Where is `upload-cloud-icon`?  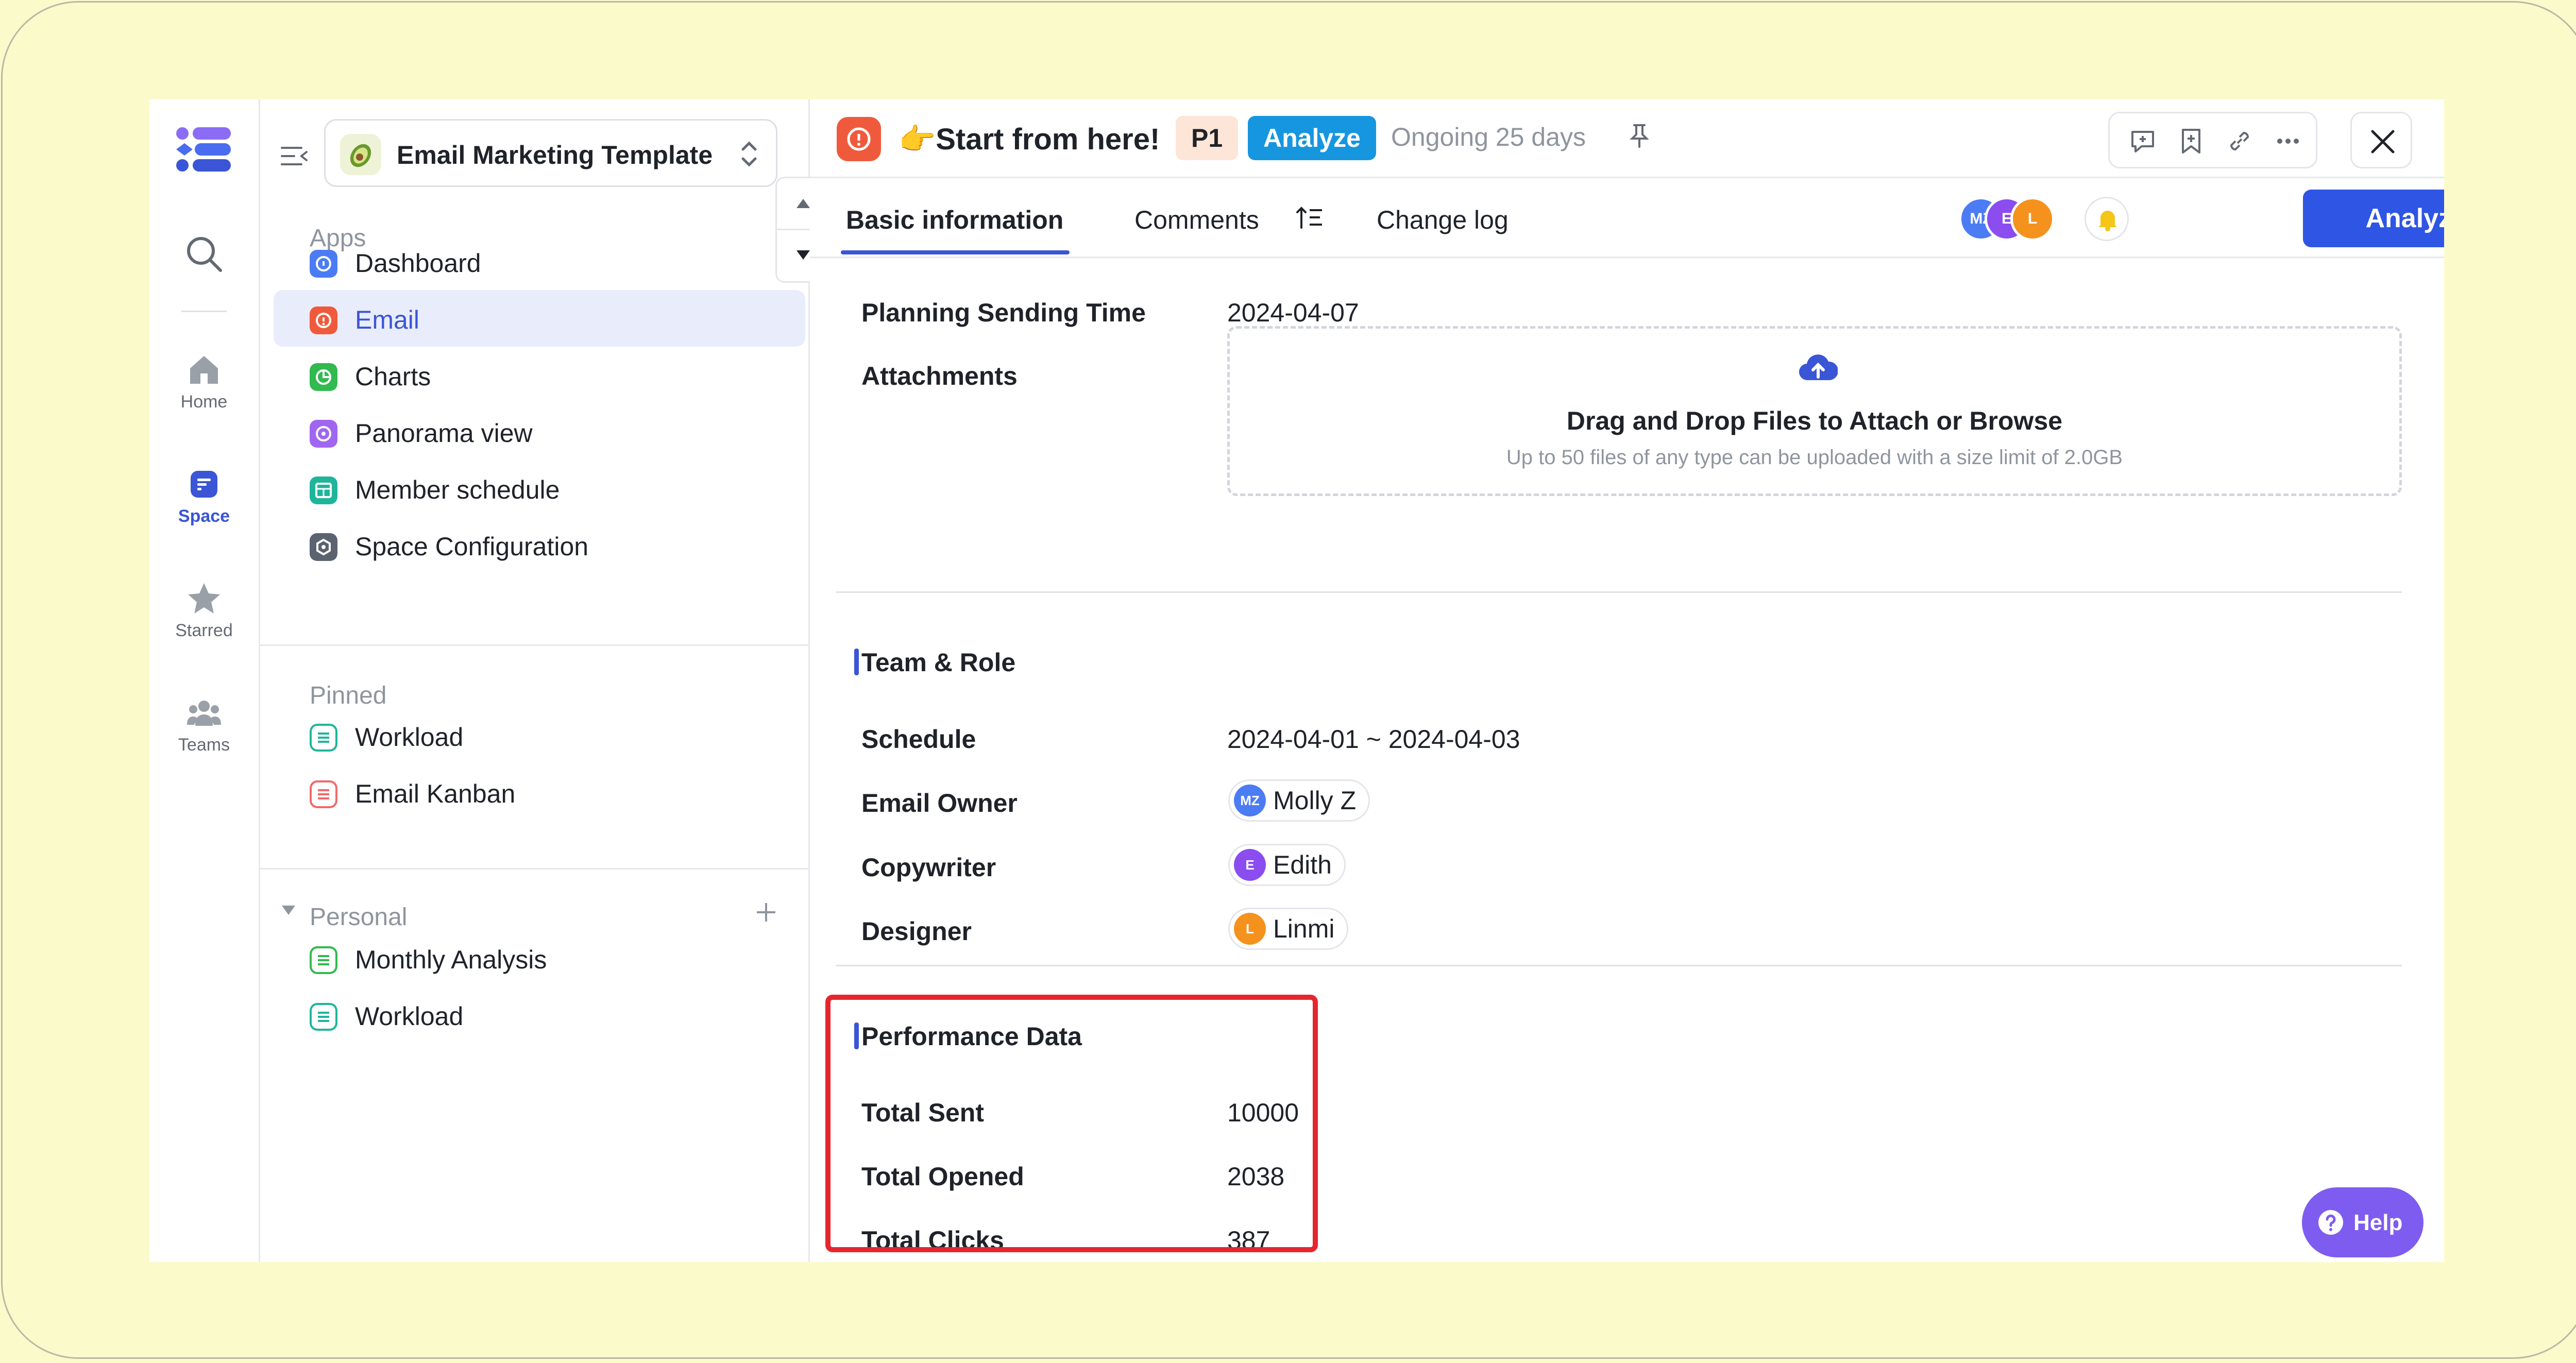 upload-cloud-icon is located at coordinates (1818, 367).